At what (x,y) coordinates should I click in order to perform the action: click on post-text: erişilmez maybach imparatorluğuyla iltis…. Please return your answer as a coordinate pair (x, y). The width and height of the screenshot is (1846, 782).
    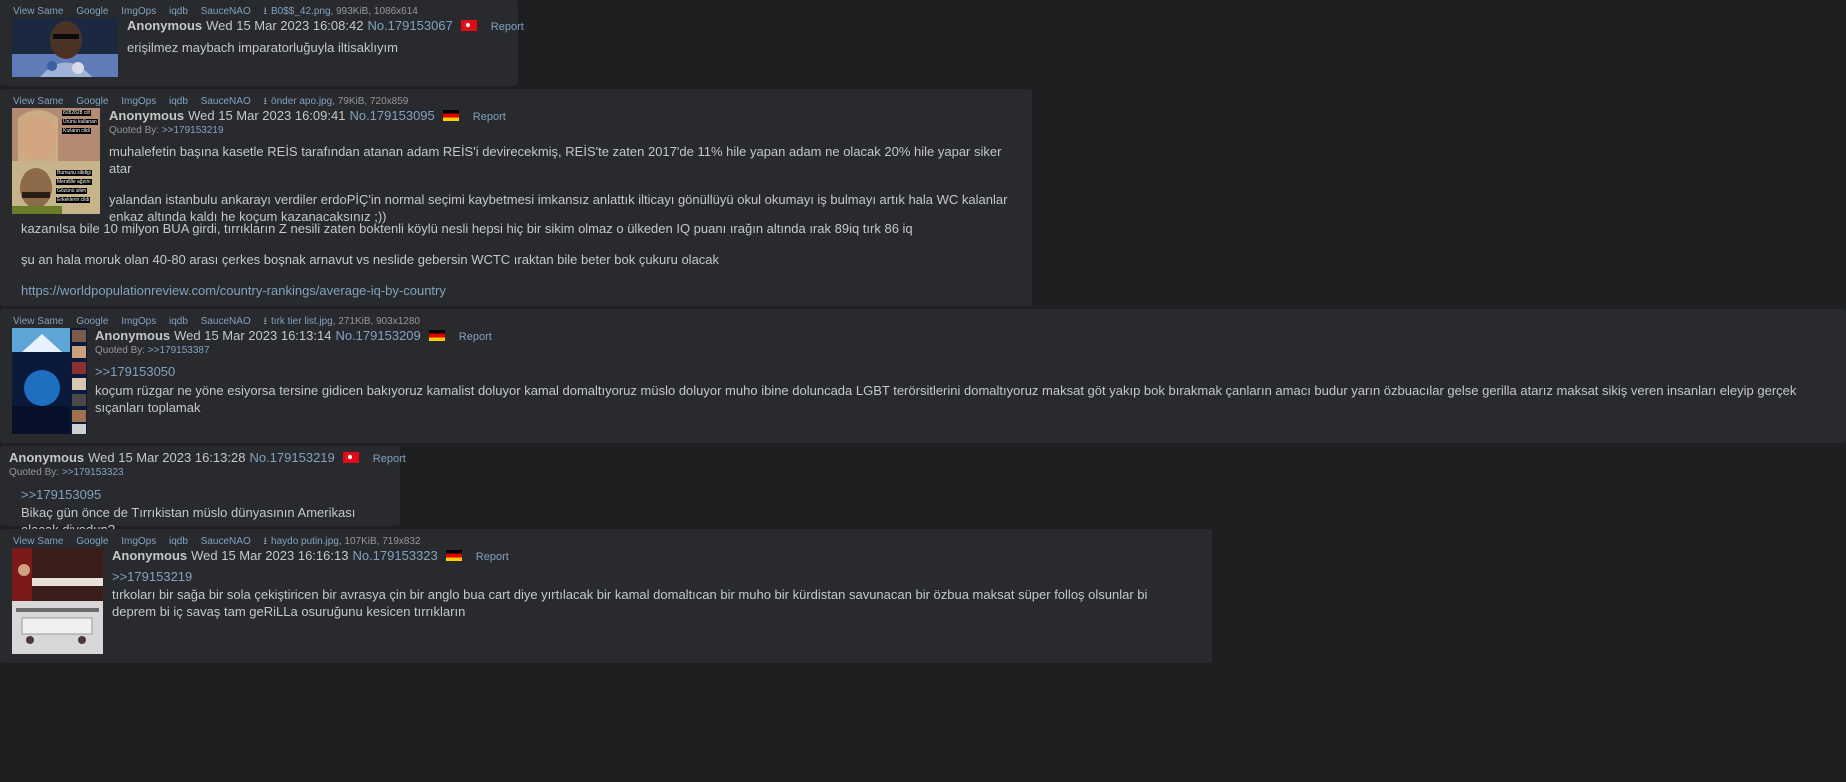
    Looking at the image, I should click on (262, 47).